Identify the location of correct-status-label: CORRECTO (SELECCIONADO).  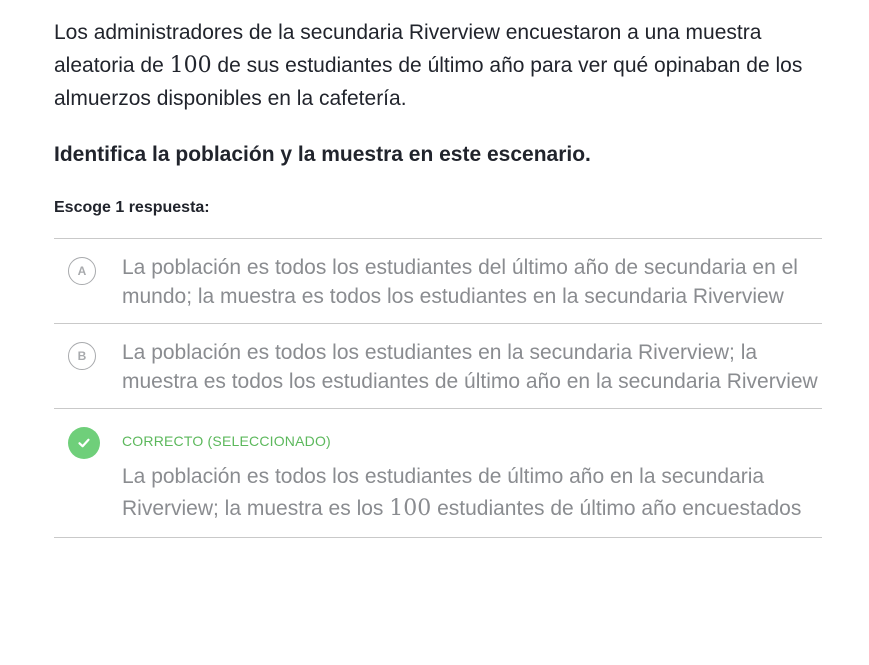
(226, 441).